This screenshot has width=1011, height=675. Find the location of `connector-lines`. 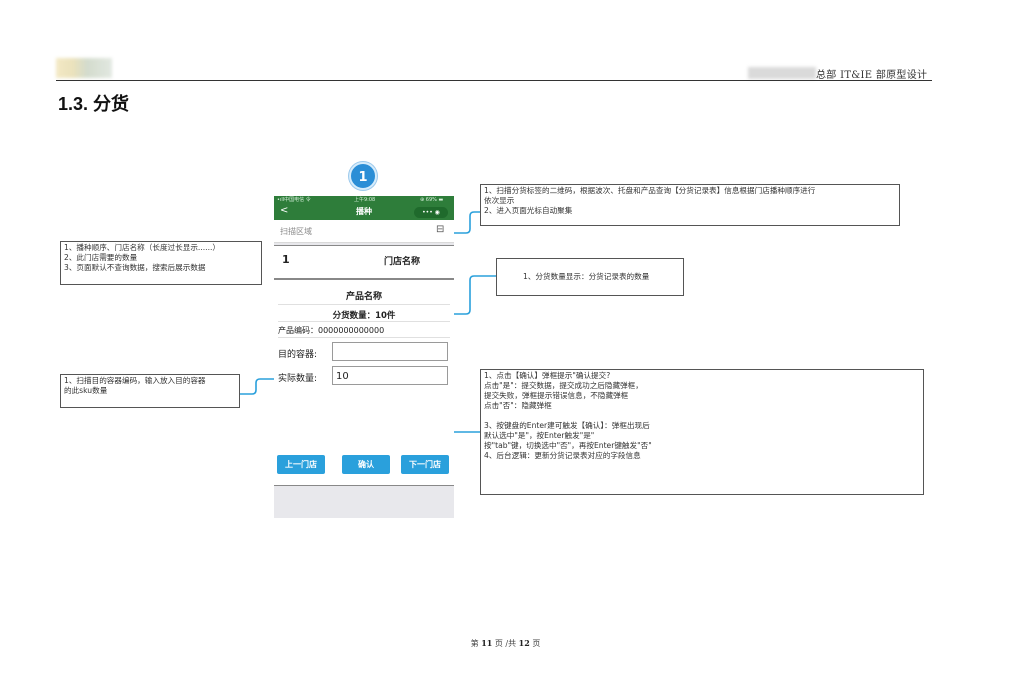

connector-lines is located at coordinates (368, 336).